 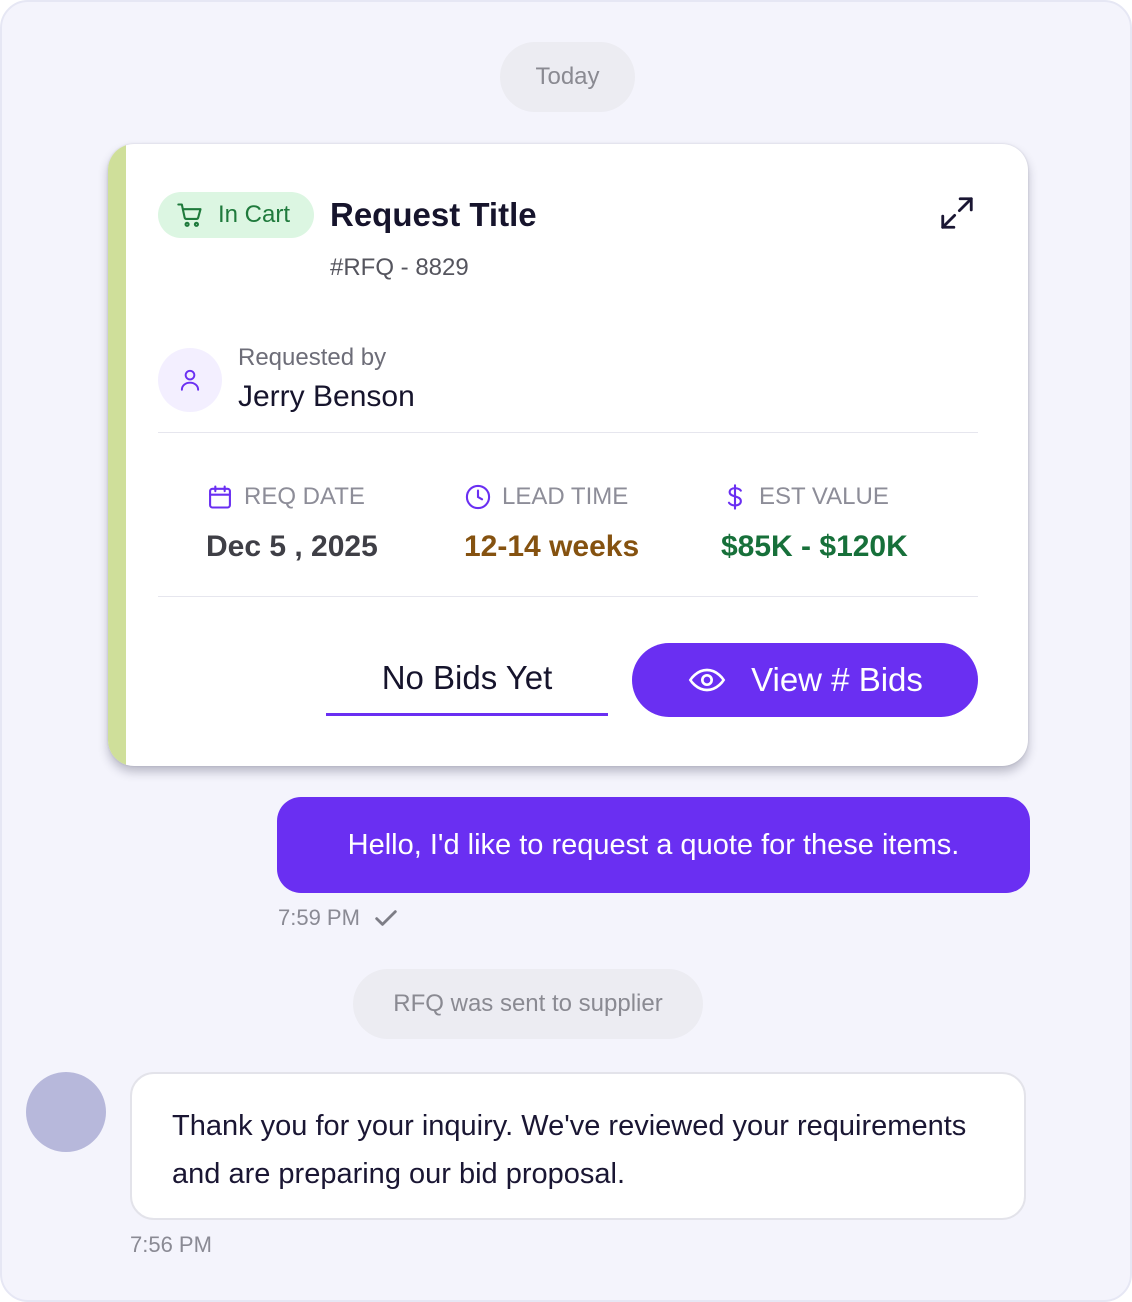 What do you see at coordinates (814, 522) in the screenshot?
I see `stat-est-value: EST VALUE $85K - $120K` at bounding box center [814, 522].